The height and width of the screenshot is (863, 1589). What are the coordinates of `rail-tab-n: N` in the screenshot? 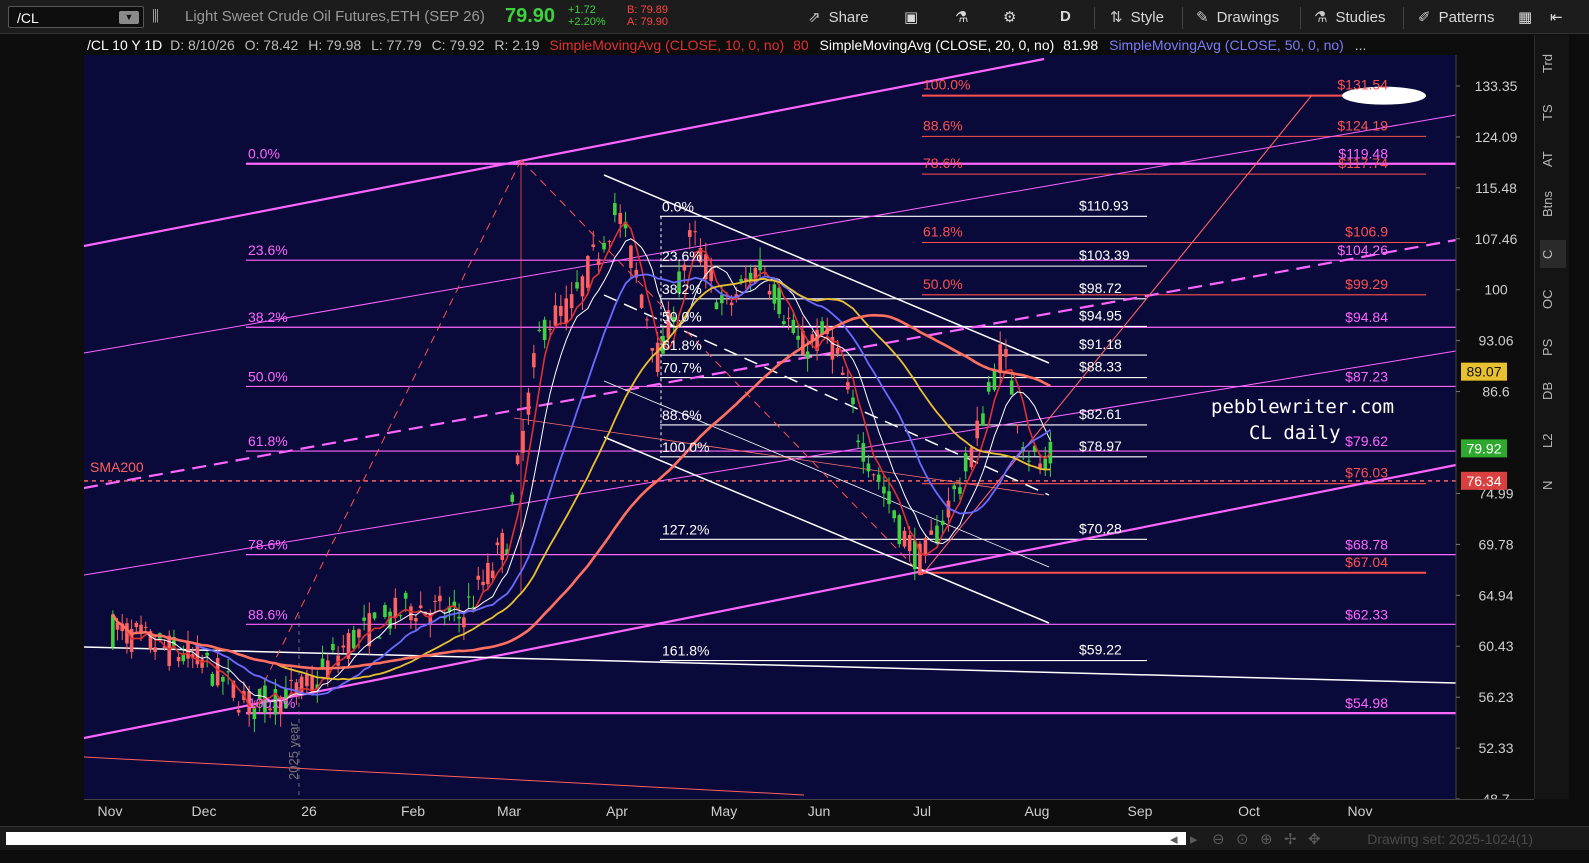 It's located at (1553, 485).